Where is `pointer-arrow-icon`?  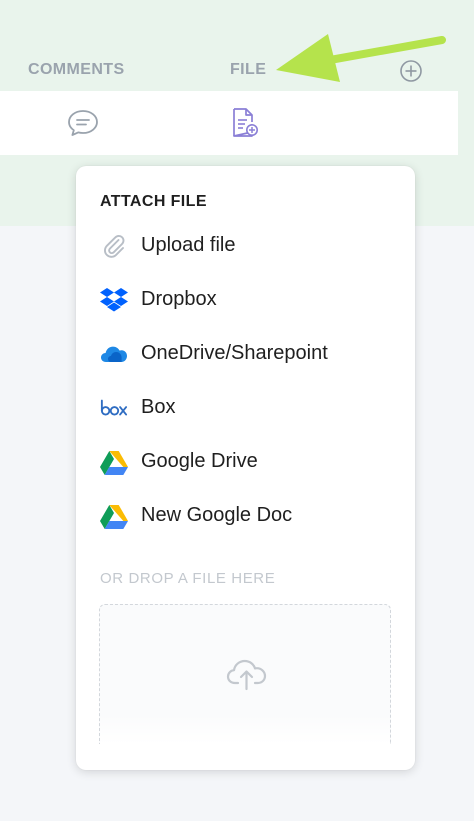 pointer-arrow-icon is located at coordinates (361, 58).